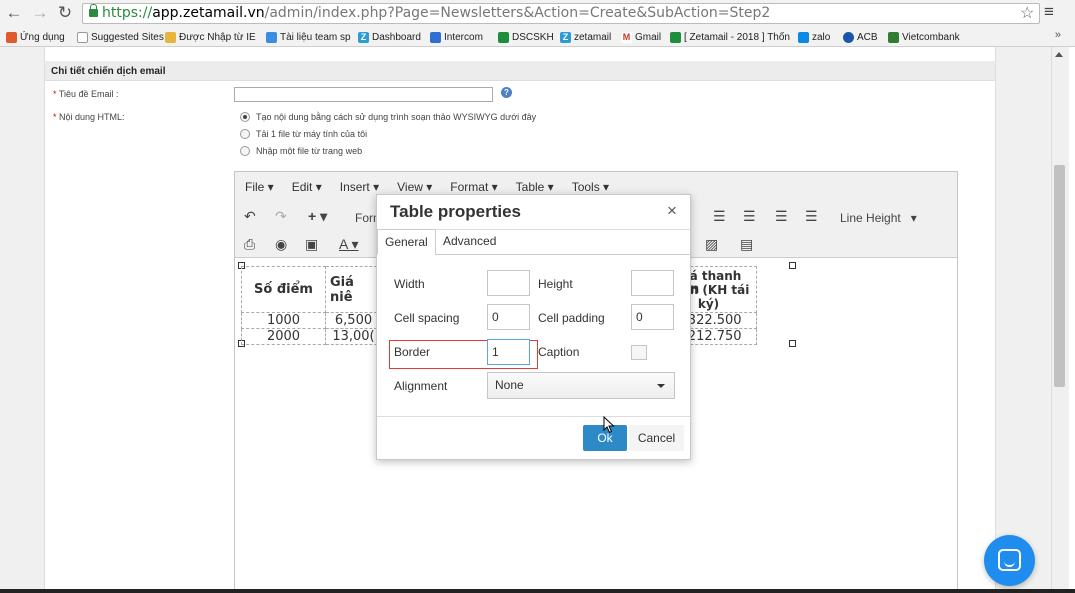 The width and height of the screenshot is (1075, 593). Describe the element at coordinates (127, 13) in the screenshot. I see `url-scheme: https://` at that location.